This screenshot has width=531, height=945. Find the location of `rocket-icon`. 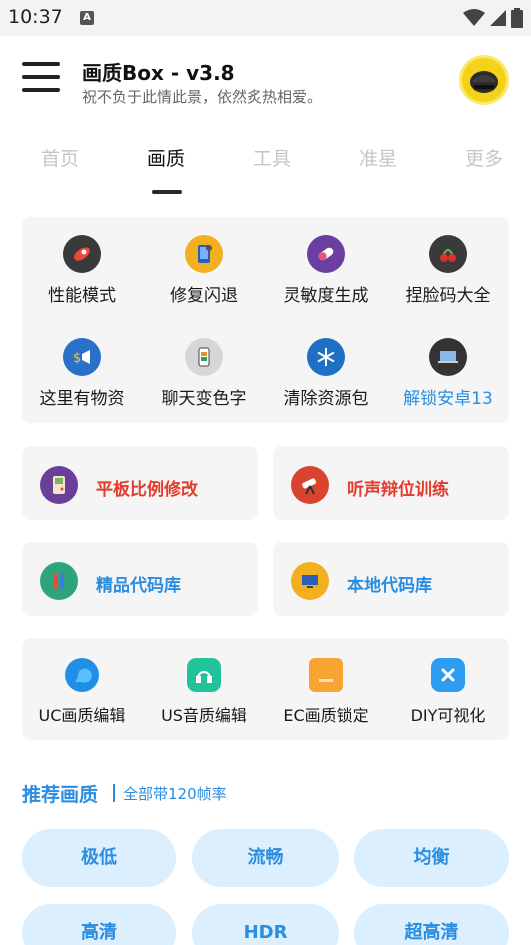

rocket-icon is located at coordinates (82, 254).